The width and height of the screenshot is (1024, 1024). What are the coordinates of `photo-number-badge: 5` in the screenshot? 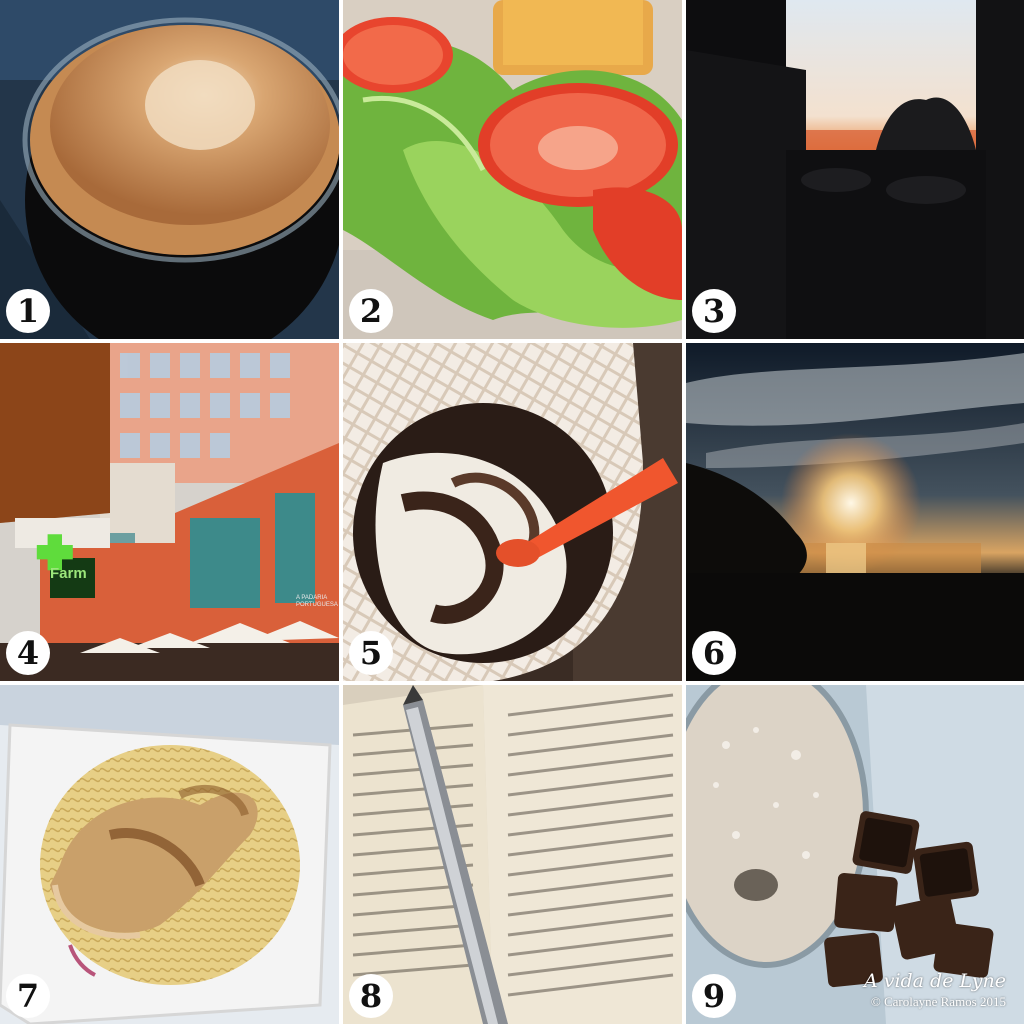 It's located at (371, 653).